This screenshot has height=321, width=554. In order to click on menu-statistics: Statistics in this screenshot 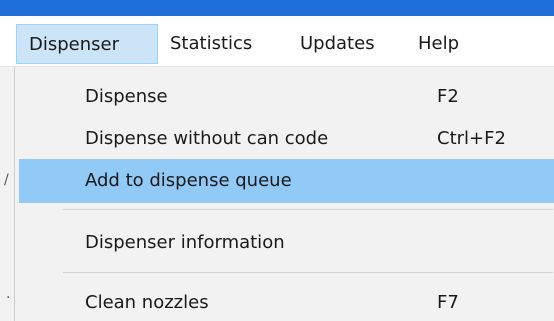, I will do `click(218, 44)`.